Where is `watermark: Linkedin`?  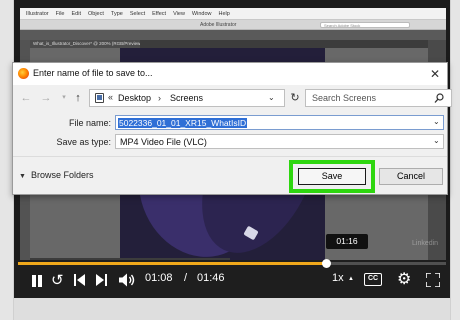
watermark: Linkedin is located at coordinates (425, 243).